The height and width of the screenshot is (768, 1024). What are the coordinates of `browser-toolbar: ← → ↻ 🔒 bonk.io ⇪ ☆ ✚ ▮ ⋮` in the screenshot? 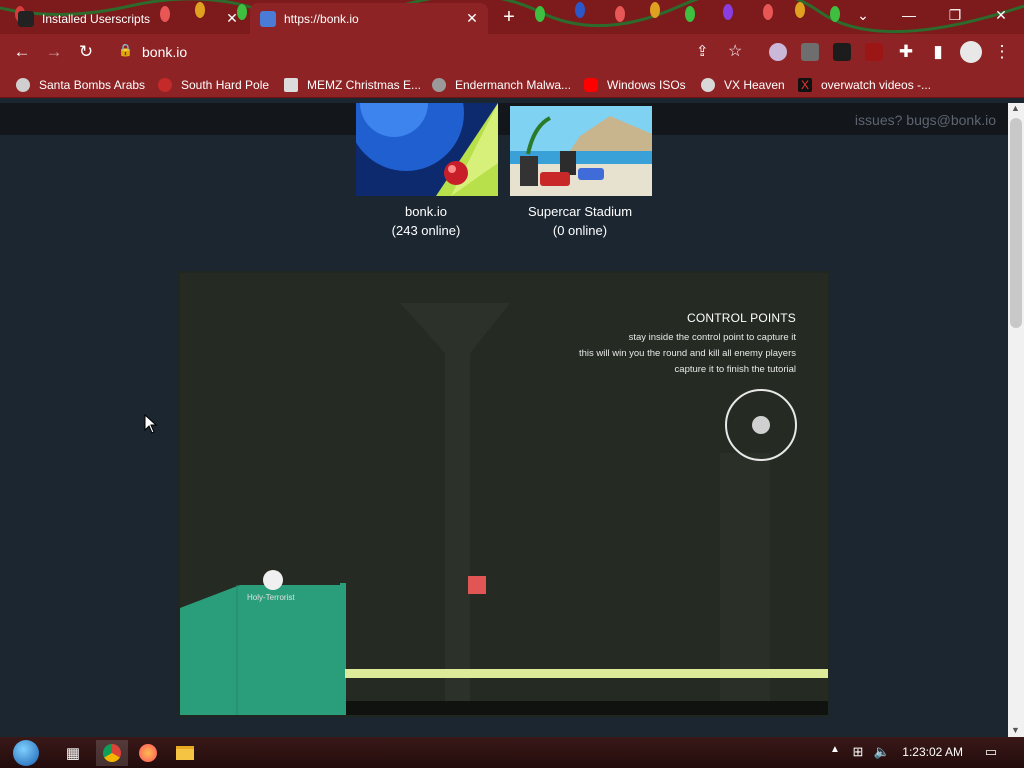 It's located at (512, 52).